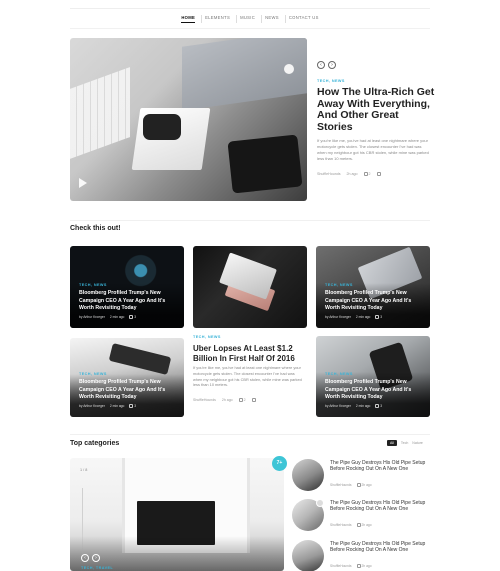 The width and height of the screenshot is (500, 571). What do you see at coordinates (417, 443) in the screenshot?
I see `filter-nature: Nature` at bounding box center [417, 443].